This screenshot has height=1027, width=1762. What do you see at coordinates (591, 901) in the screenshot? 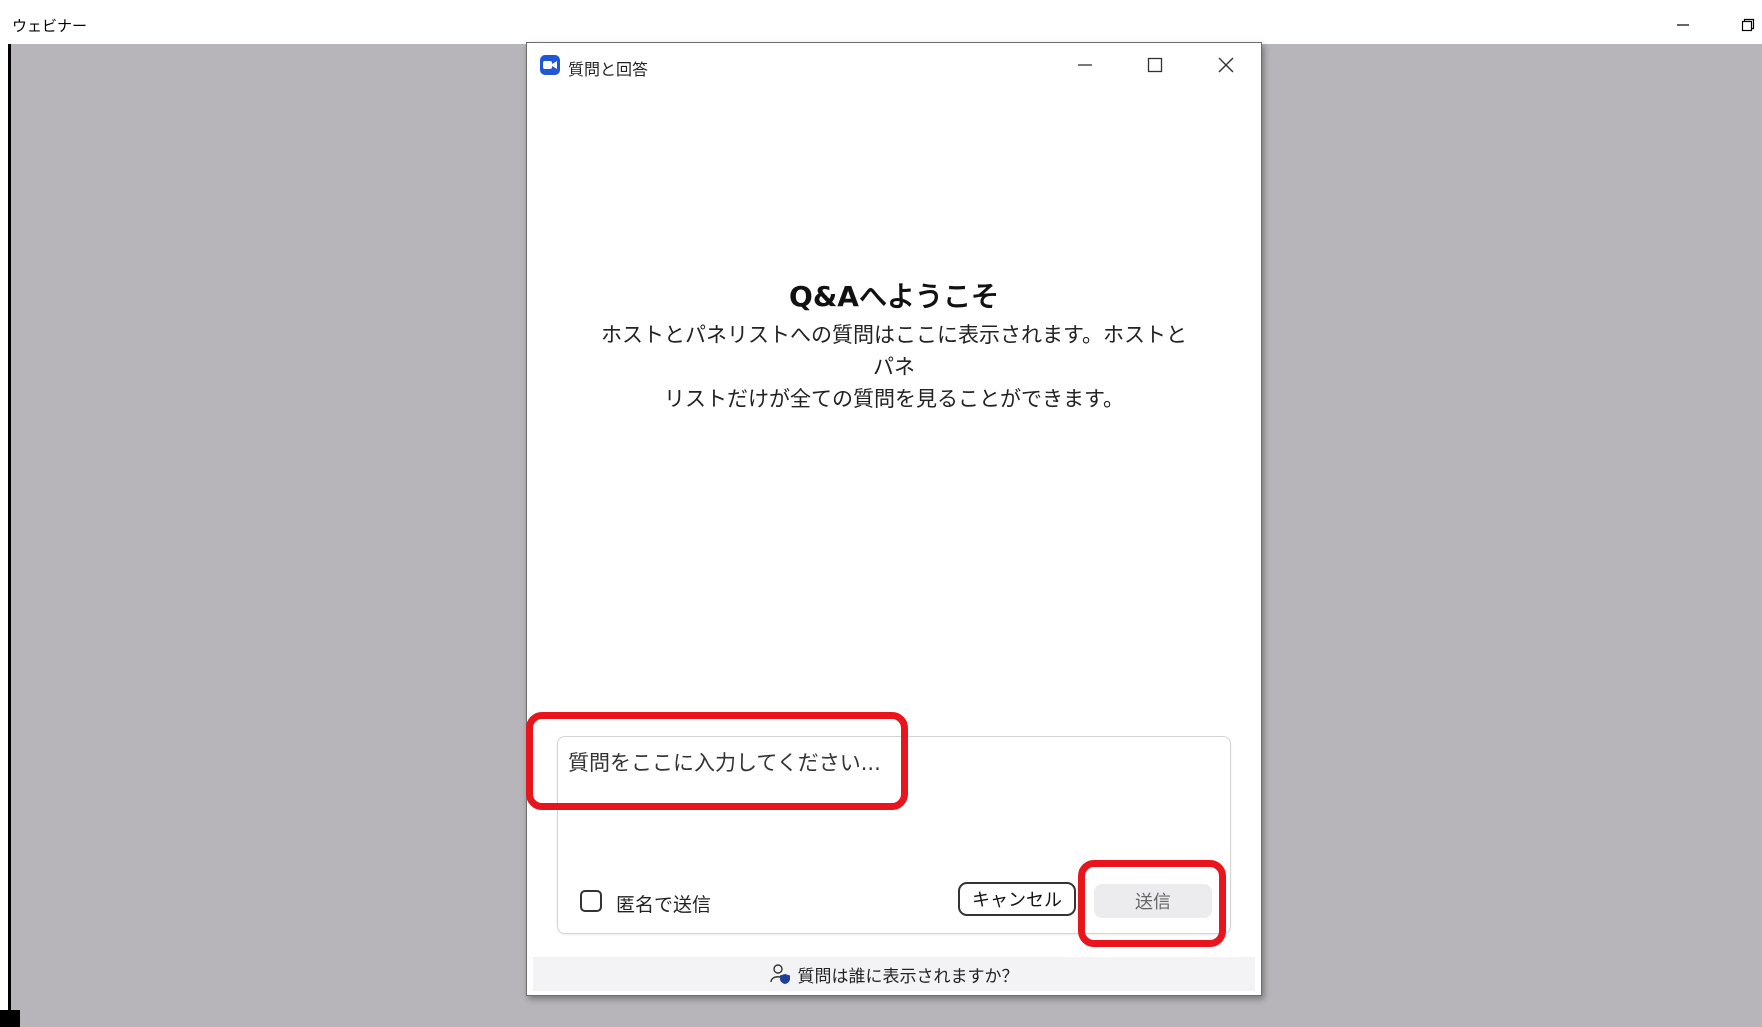
I see `anonymous-checkbox` at bounding box center [591, 901].